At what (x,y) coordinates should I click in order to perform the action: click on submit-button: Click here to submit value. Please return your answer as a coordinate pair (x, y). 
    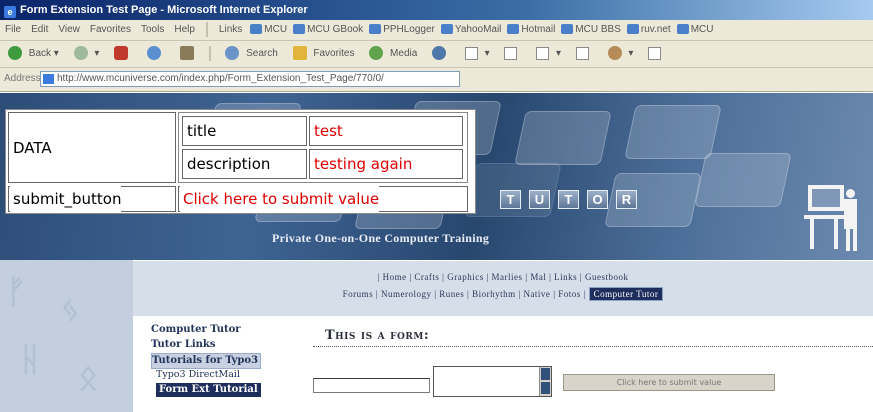
    Looking at the image, I should click on (669, 382).